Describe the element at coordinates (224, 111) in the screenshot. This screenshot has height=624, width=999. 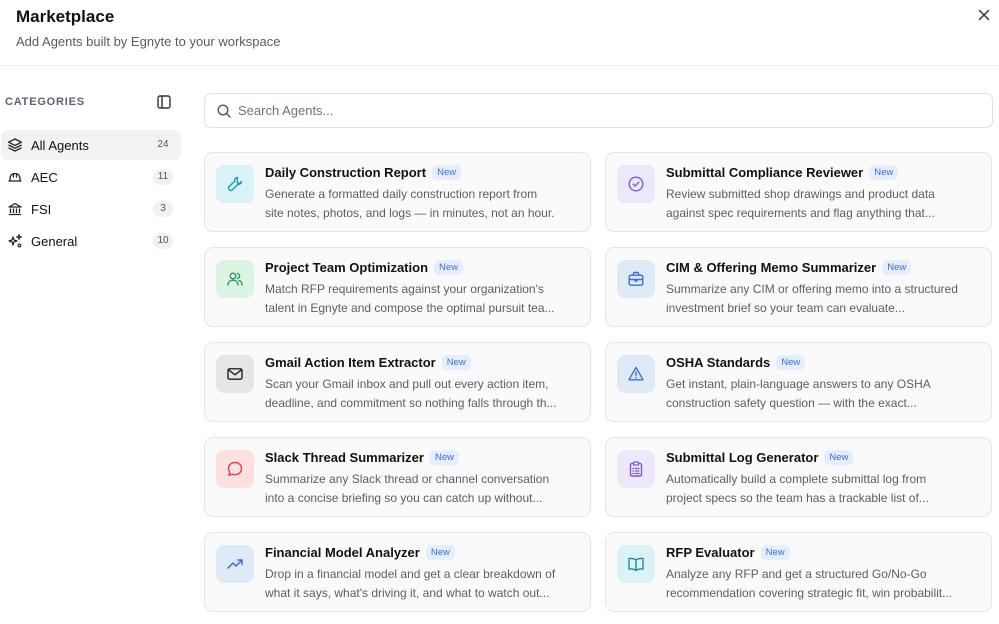
I see `search-icon` at that location.